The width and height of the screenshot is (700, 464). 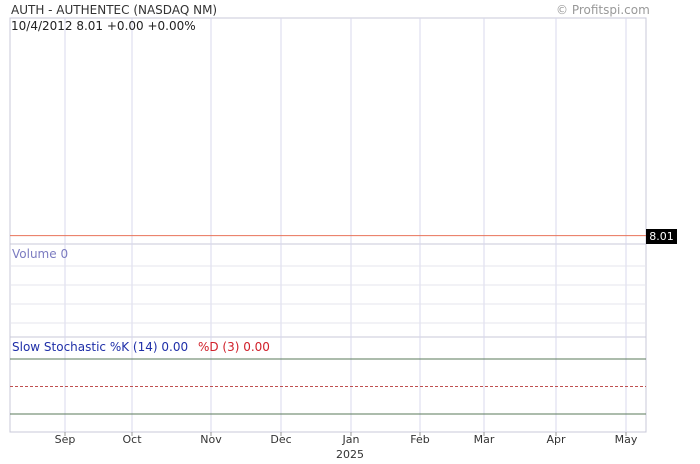 I want to click on x-axis-year-label: 2025, so click(x=350, y=454).